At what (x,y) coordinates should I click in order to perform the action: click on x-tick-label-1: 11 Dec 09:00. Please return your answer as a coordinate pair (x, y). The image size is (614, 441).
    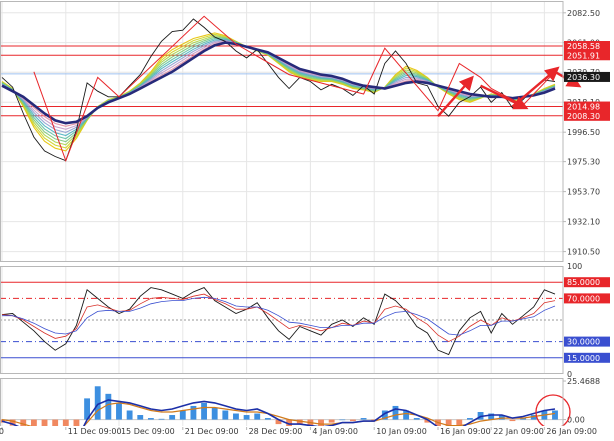
    Looking at the image, I should click on (95, 431).